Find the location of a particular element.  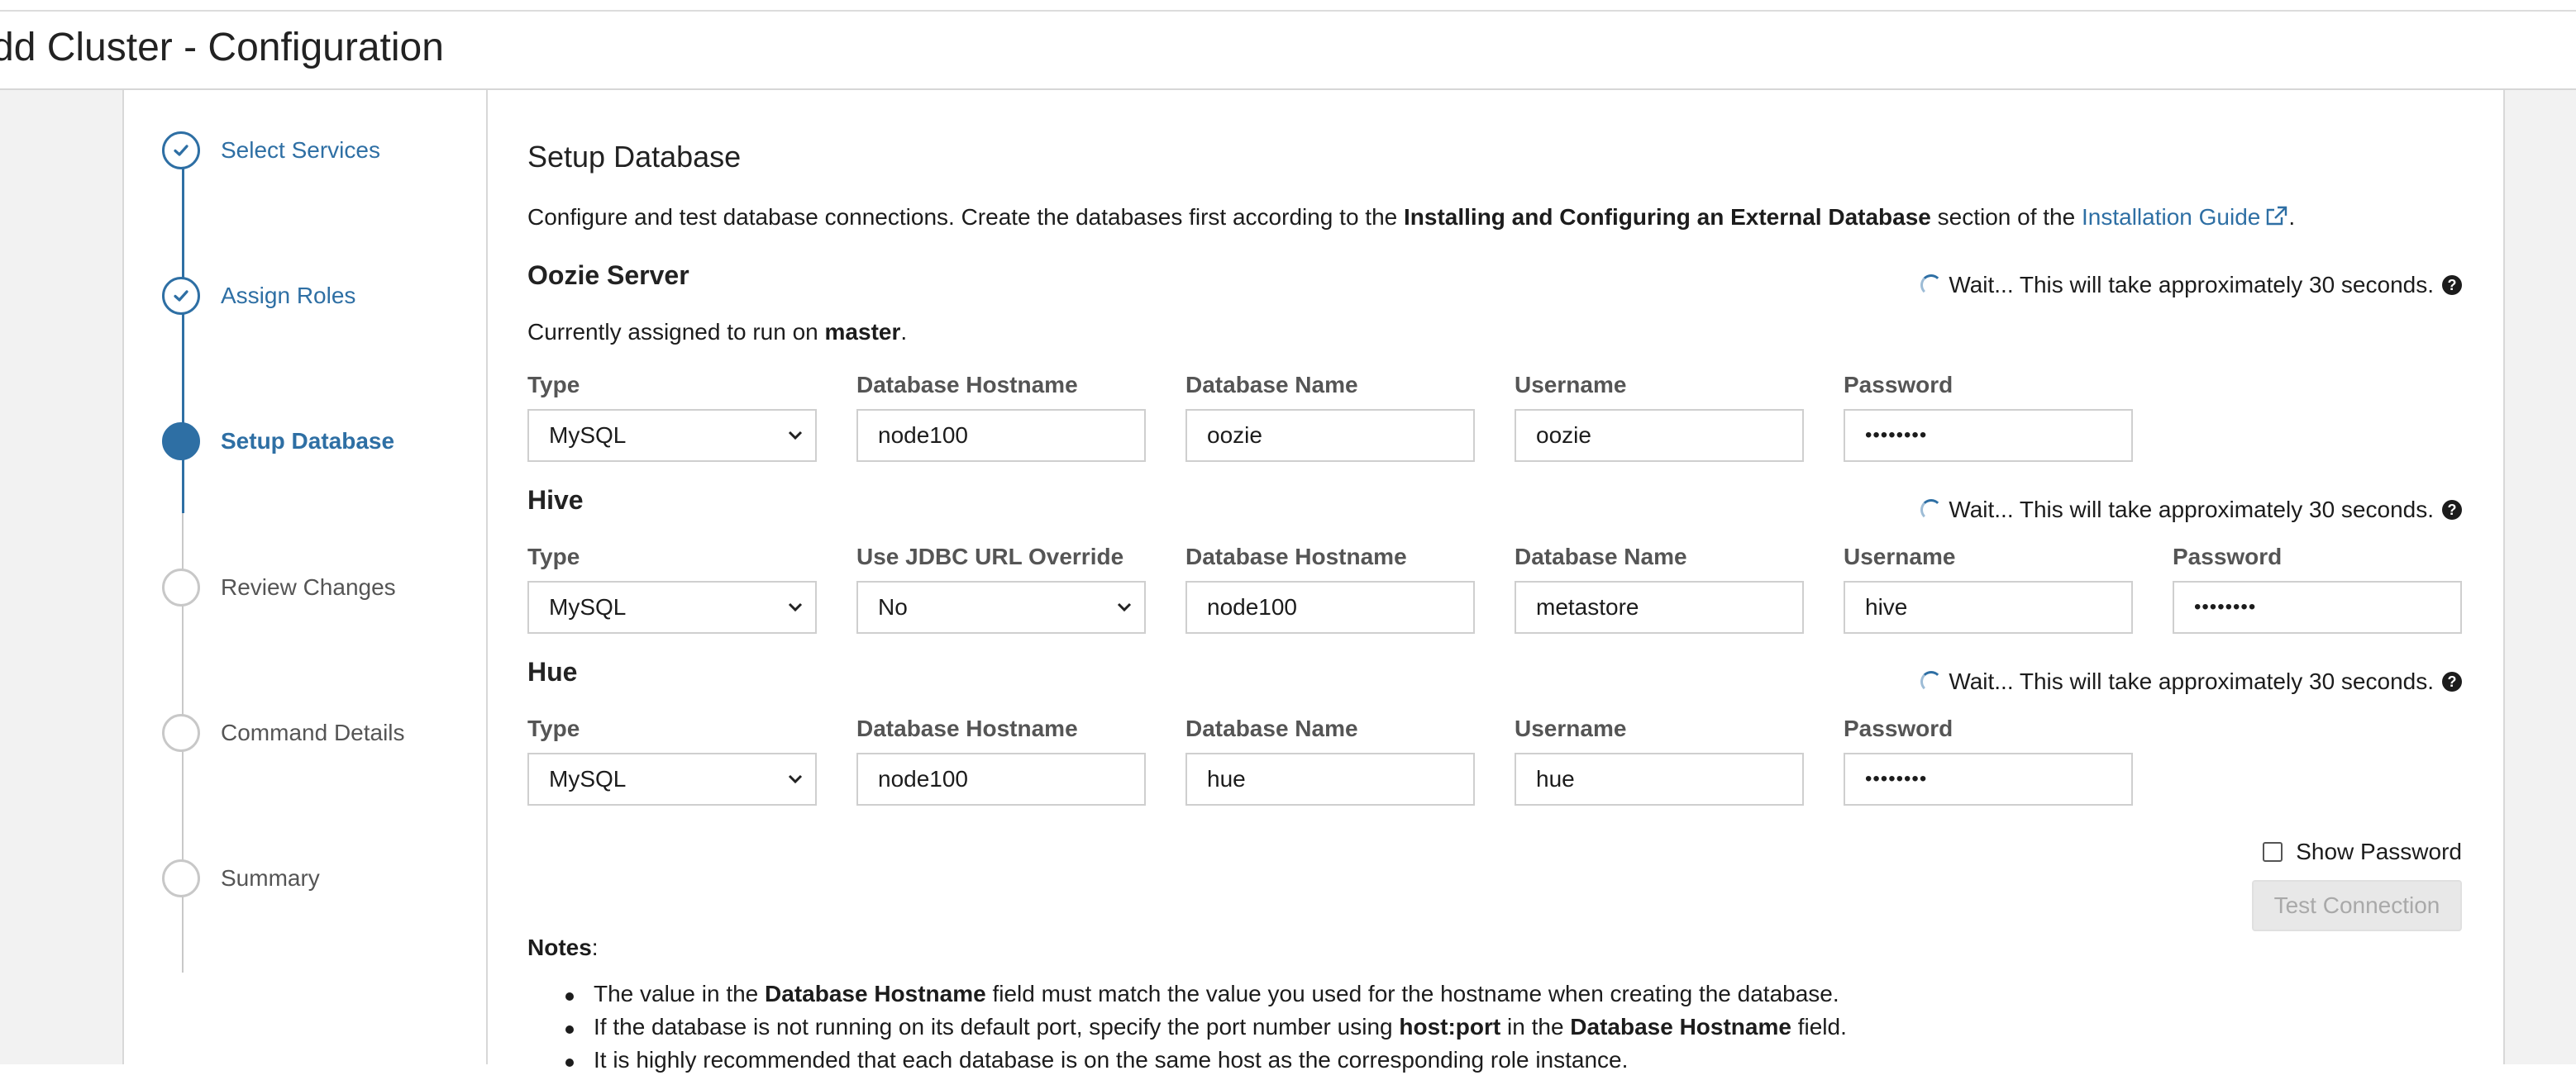

oozie-server-title: Oozie Server is located at coordinates (608, 275).